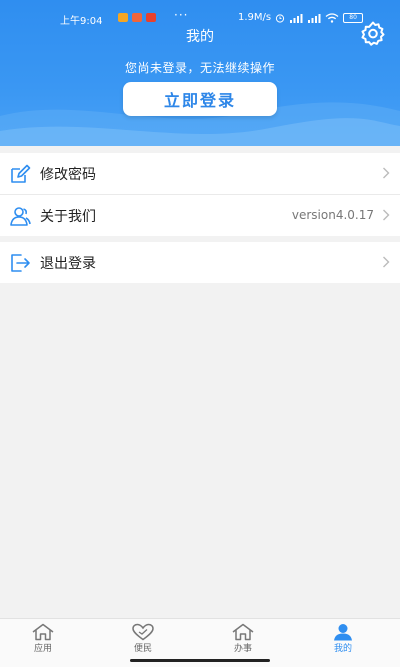 The height and width of the screenshot is (667, 400). What do you see at coordinates (68, 175) in the screenshot?
I see `change-password-label: 修改密码` at bounding box center [68, 175].